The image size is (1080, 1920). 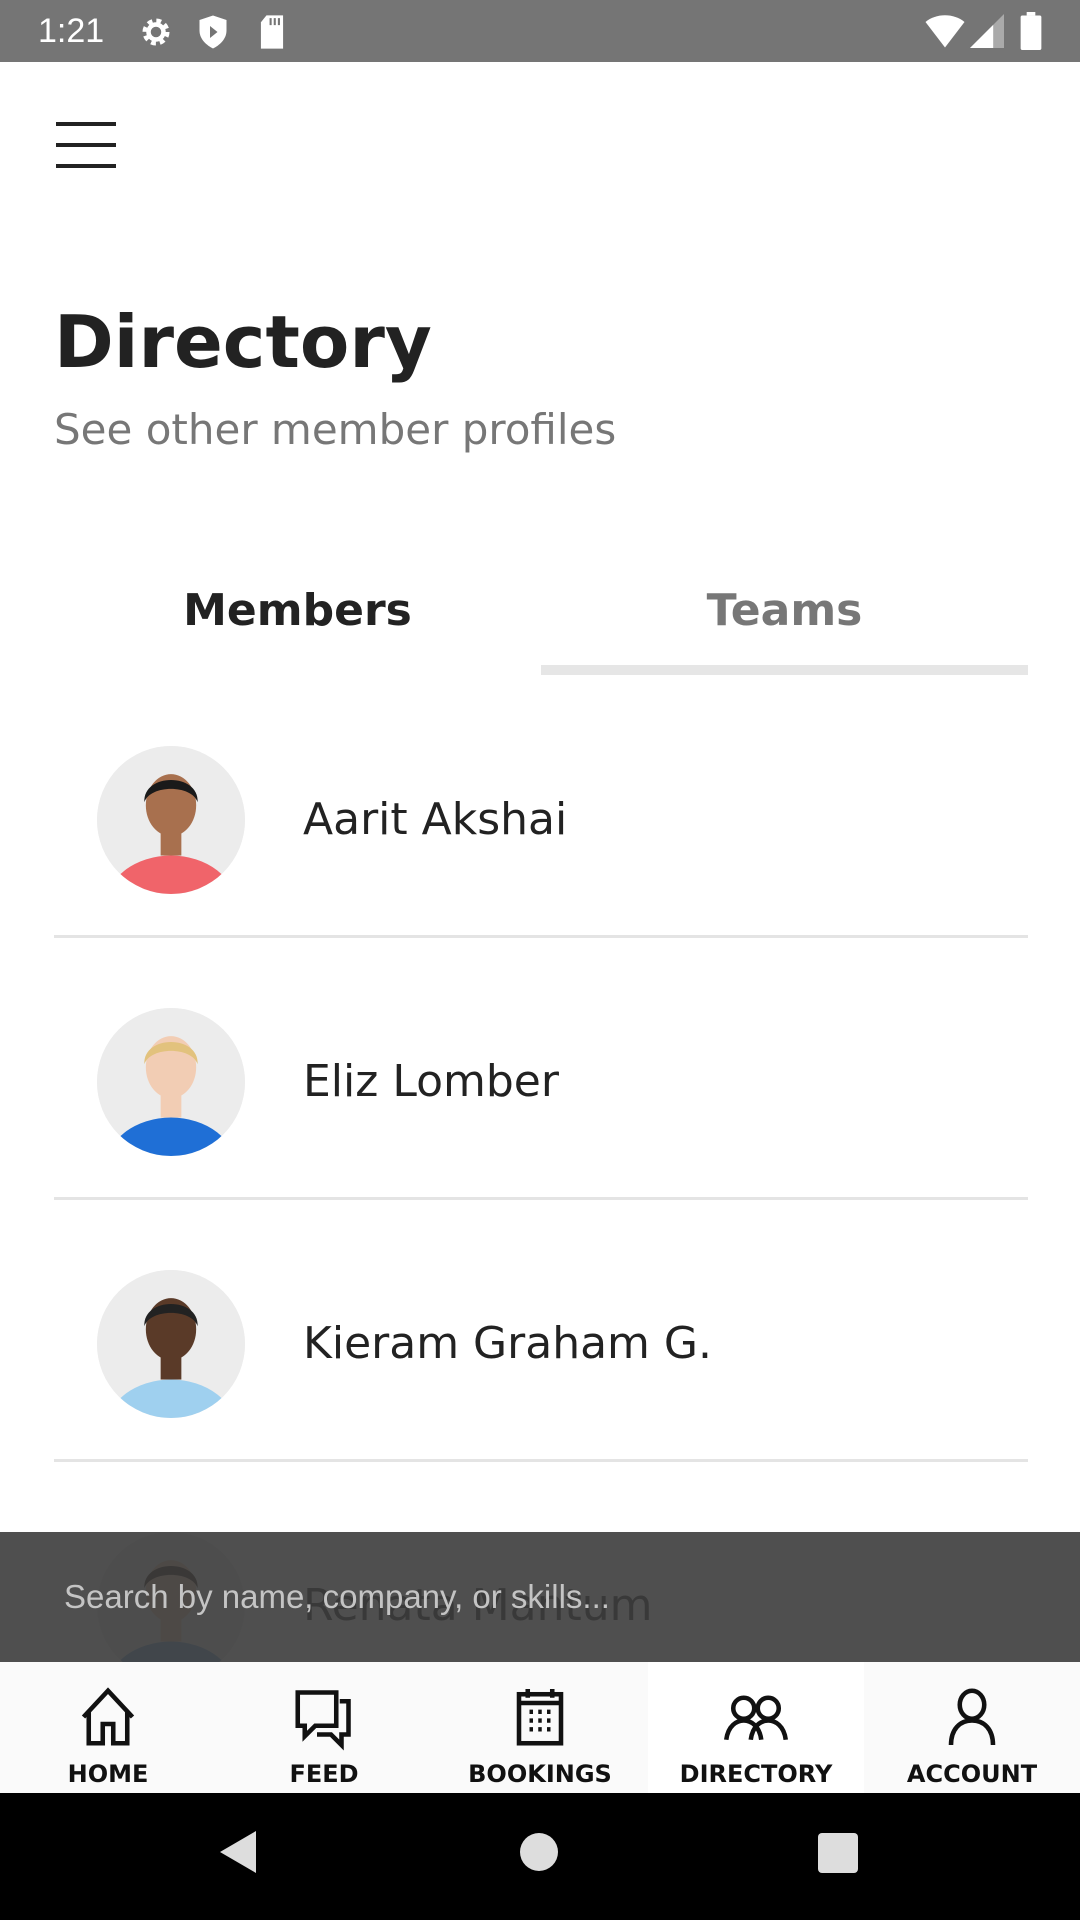 What do you see at coordinates (213, 32) in the screenshot?
I see `shield-icon` at bounding box center [213, 32].